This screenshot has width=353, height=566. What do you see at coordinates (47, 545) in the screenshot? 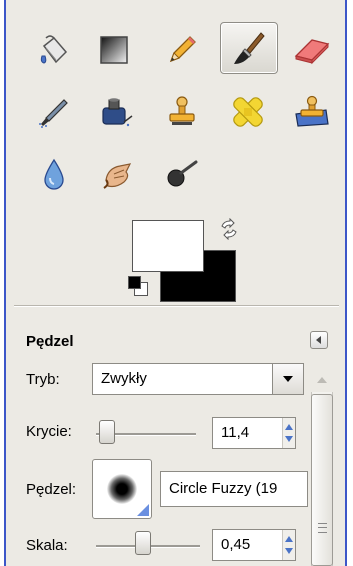
I see `scale-label: Skala:` at bounding box center [47, 545].